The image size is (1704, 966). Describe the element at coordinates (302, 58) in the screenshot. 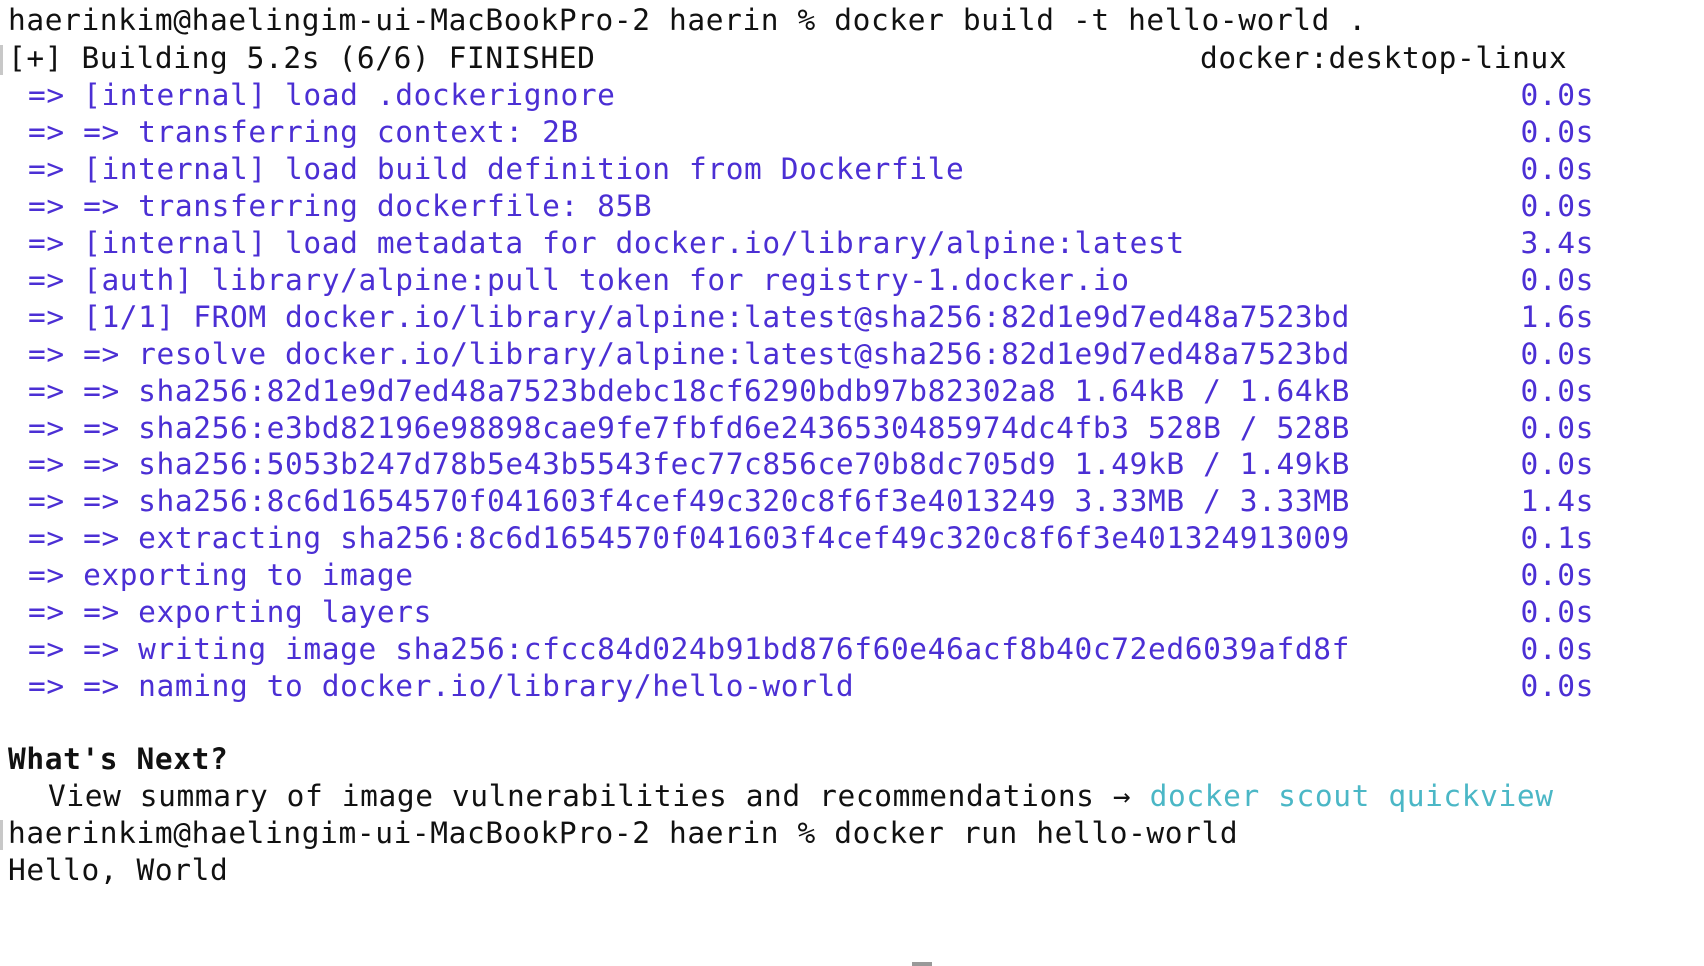

I see `build-status-text: [+] Building 5.2s (6/6) FINISHED` at that location.